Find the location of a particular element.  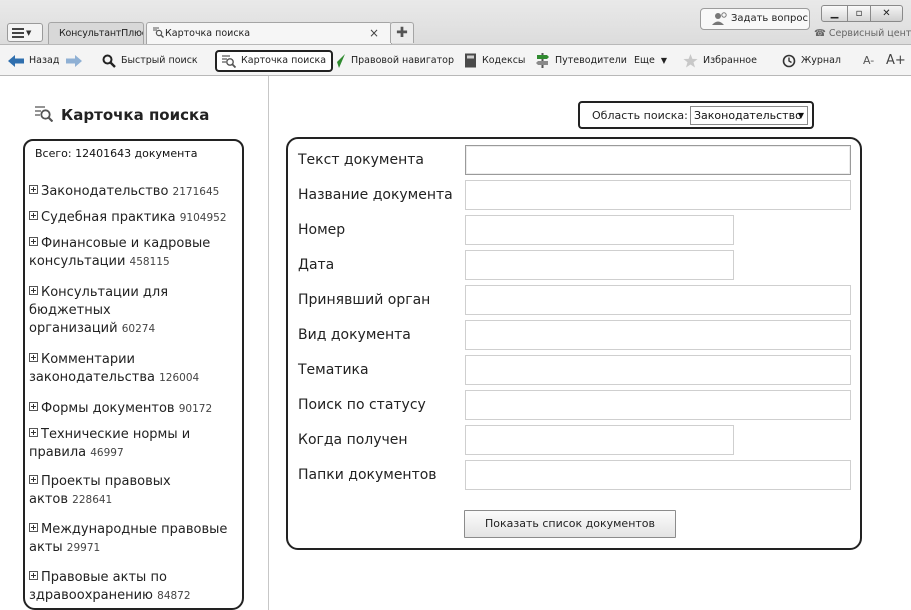

sidebar-title: Карточка поиска is located at coordinates (122, 114).